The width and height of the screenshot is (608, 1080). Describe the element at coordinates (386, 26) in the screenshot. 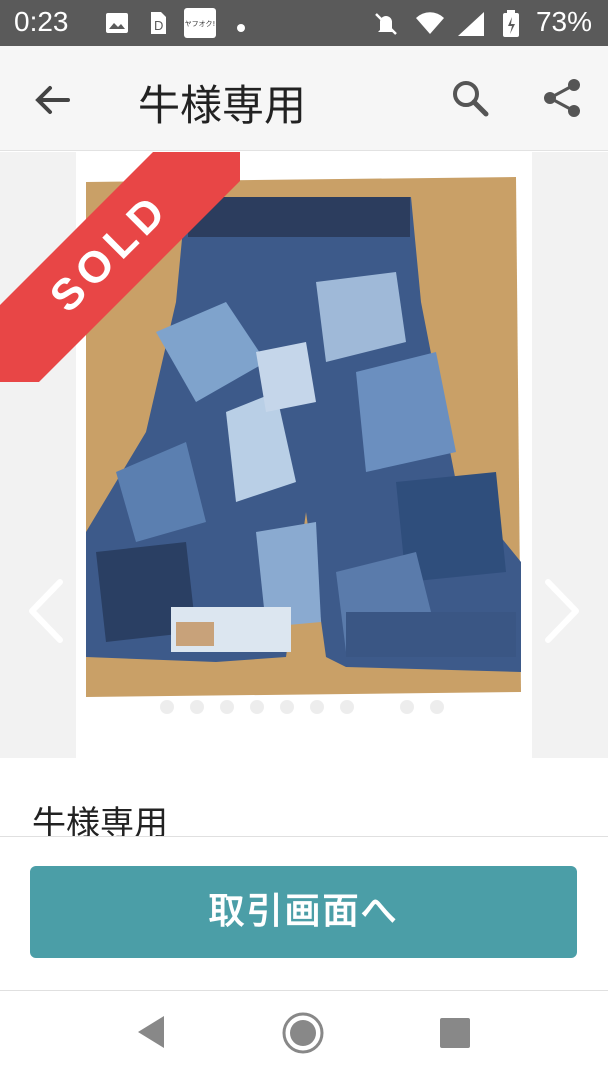

I see `silent-icon` at that location.